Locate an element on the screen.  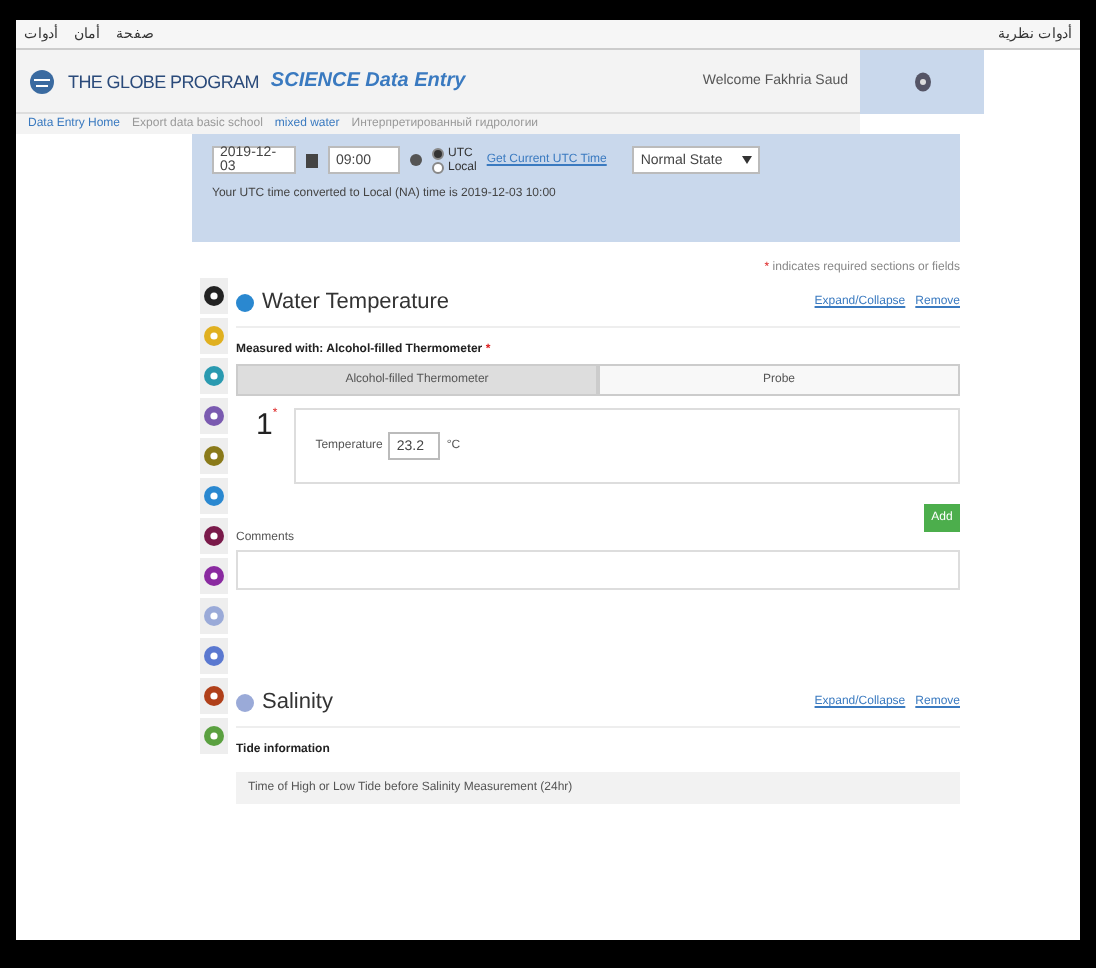
section-title: Water Temperature is located at coordinates (356, 302).